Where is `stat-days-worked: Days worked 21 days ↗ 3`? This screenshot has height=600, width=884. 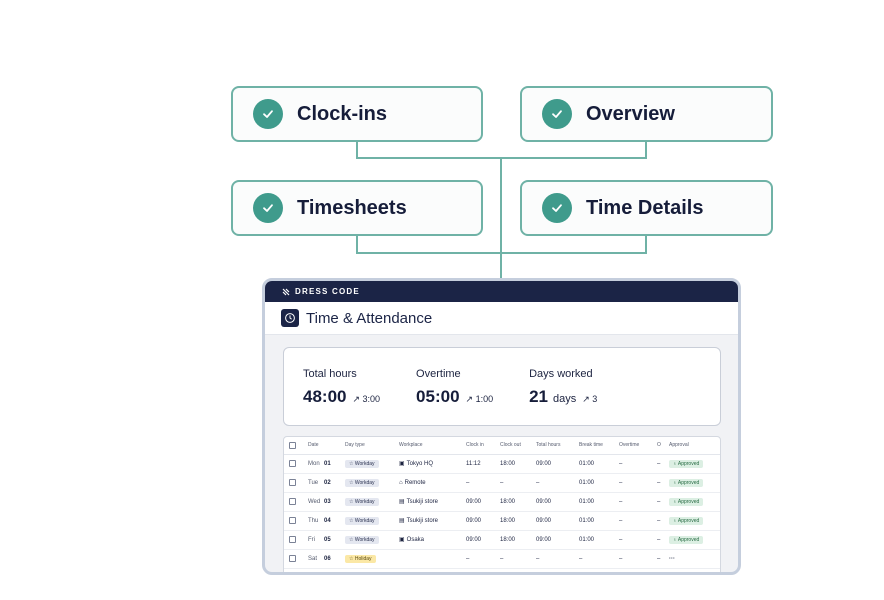
stat-days-worked: Days worked 21 days ↗ 3 is located at coordinates (563, 396).